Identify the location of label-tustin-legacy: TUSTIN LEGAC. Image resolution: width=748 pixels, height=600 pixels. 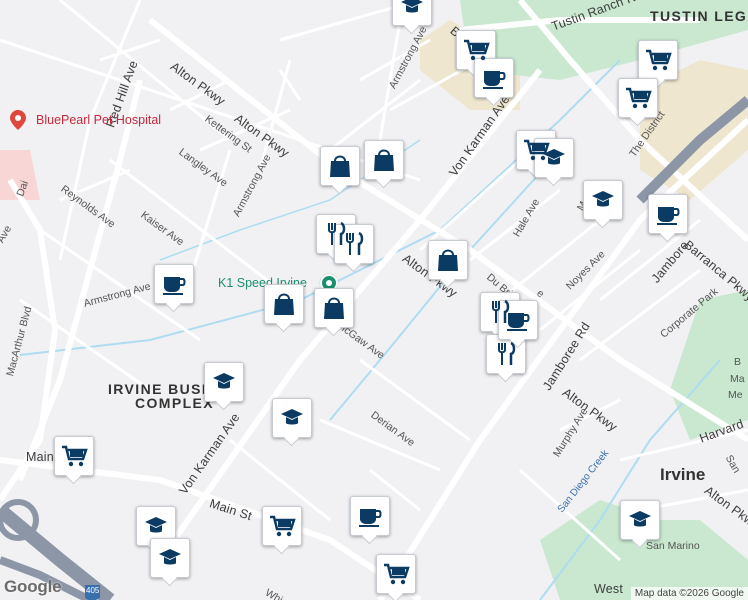
(699, 16).